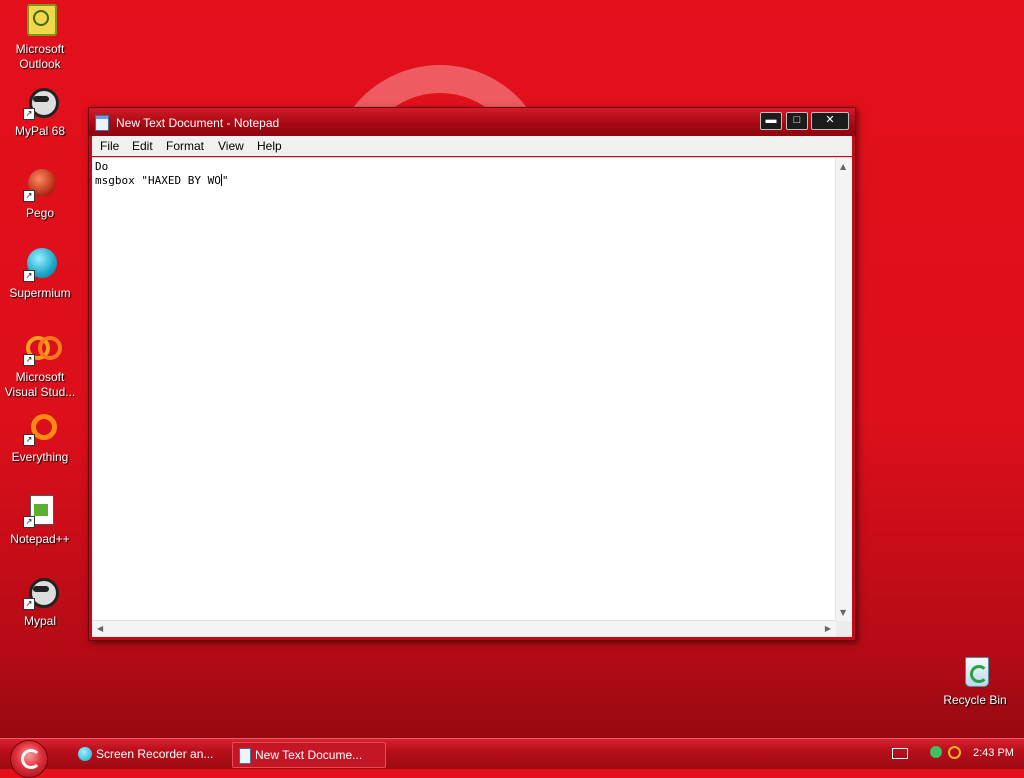 Image resolution: width=1024 pixels, height=778 pixels. What do you see at coordinates (40, 293) in the screenshot?
I see `desktop-icon-label: Supermium` at bounding box center [40, 293].